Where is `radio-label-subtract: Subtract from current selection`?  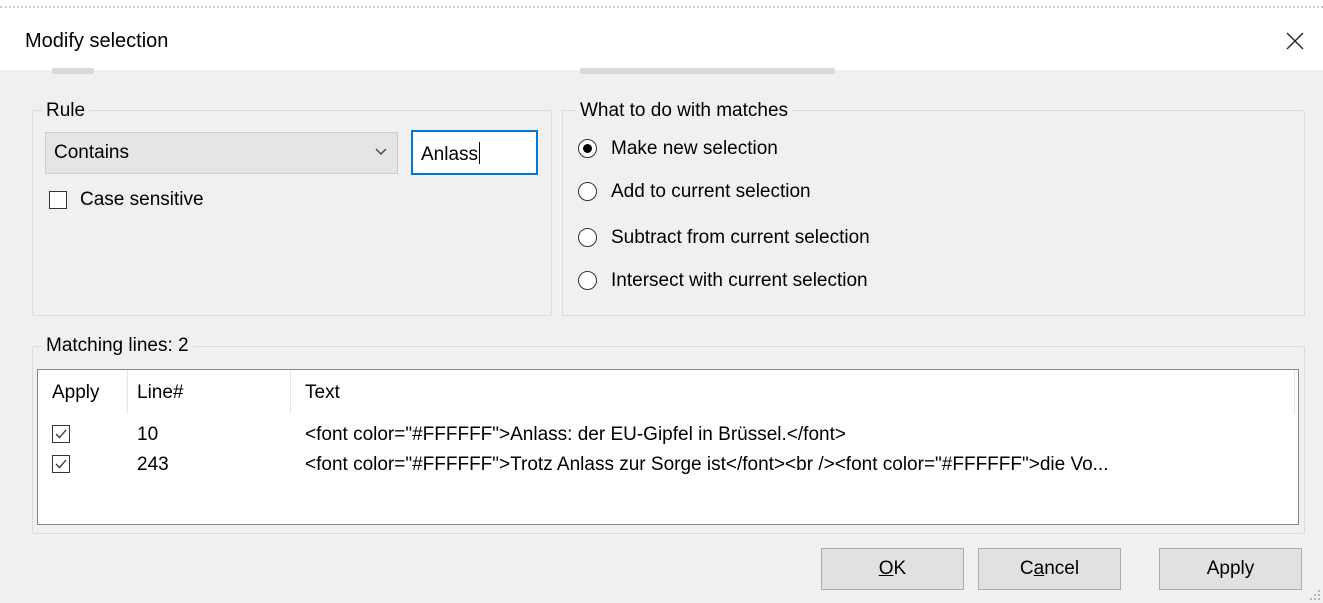
radio-label-subtract: Subtract from current selection is located at coordinates (740, 237).